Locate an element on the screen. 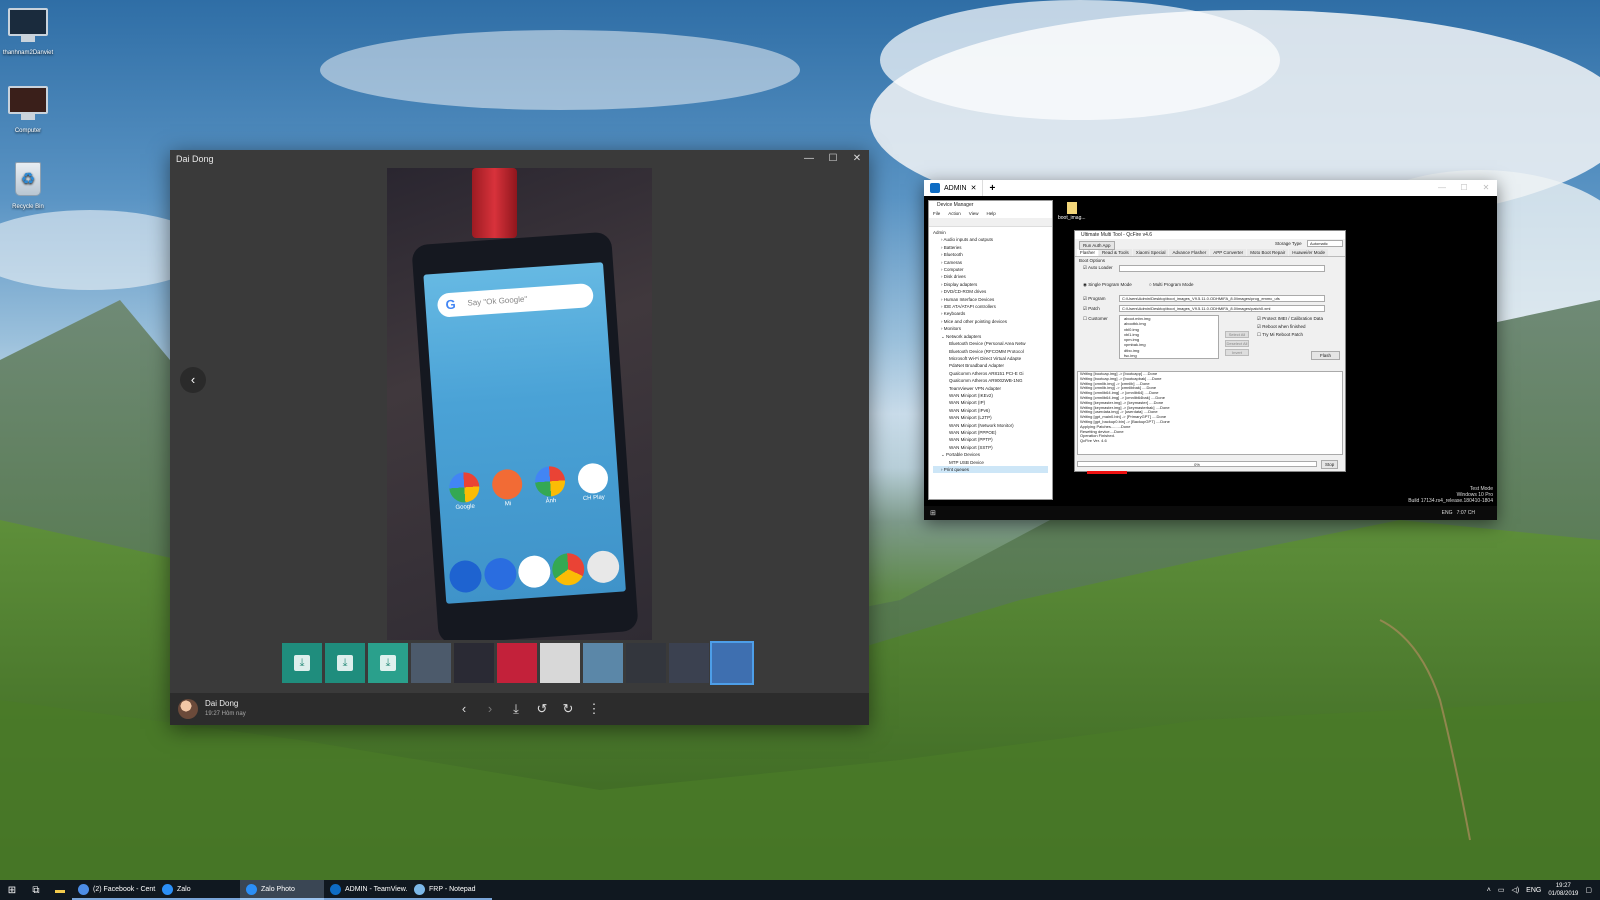  tree-category: › Batteries is located at coordinates (990, 247).